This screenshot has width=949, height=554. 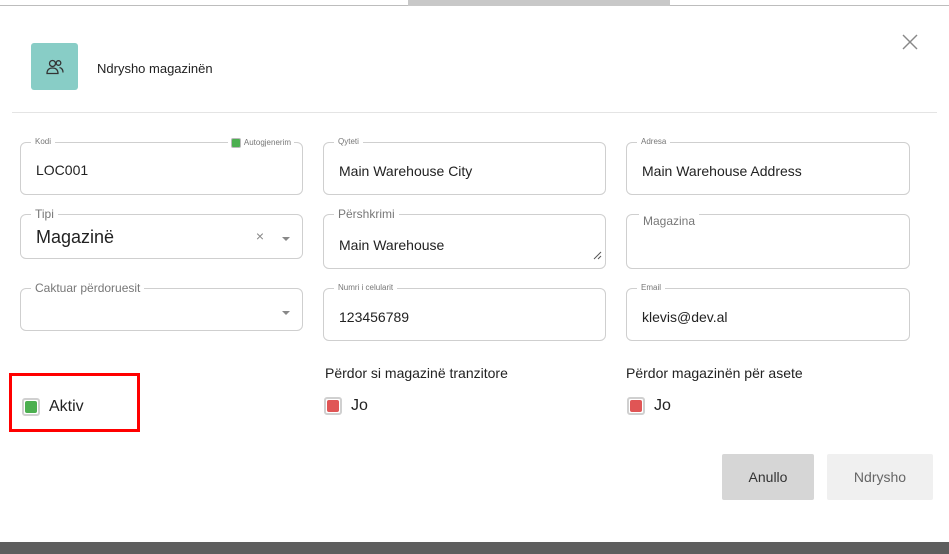 I want to click on asete-label: Jo, so click(x=662, y=405).